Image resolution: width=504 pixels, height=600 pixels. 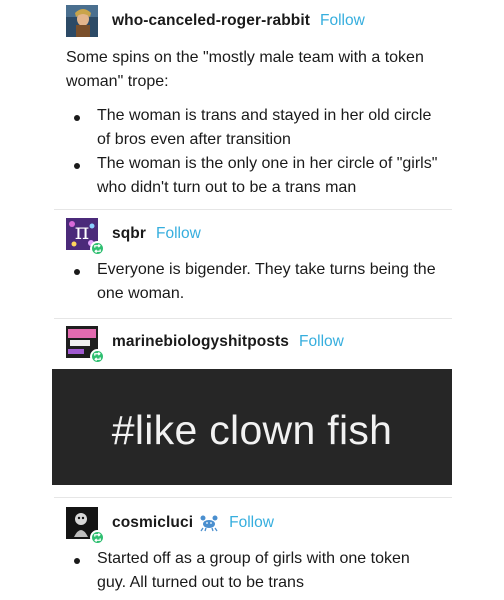 What do you see at coordinates (117, 81) in the screenshot?
I see `post-text-line: woman" trope:` at bounding box center [117, 81].